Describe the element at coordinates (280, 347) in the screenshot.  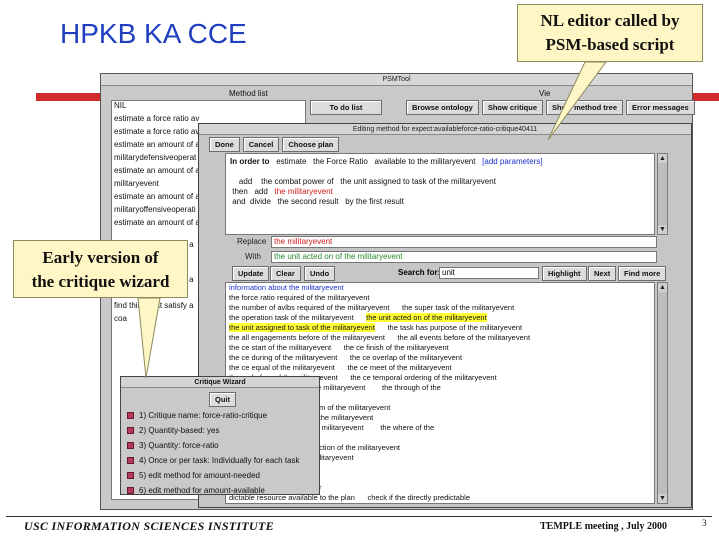
I see `info-line-left: the ce start of the militaryevent` at that location.